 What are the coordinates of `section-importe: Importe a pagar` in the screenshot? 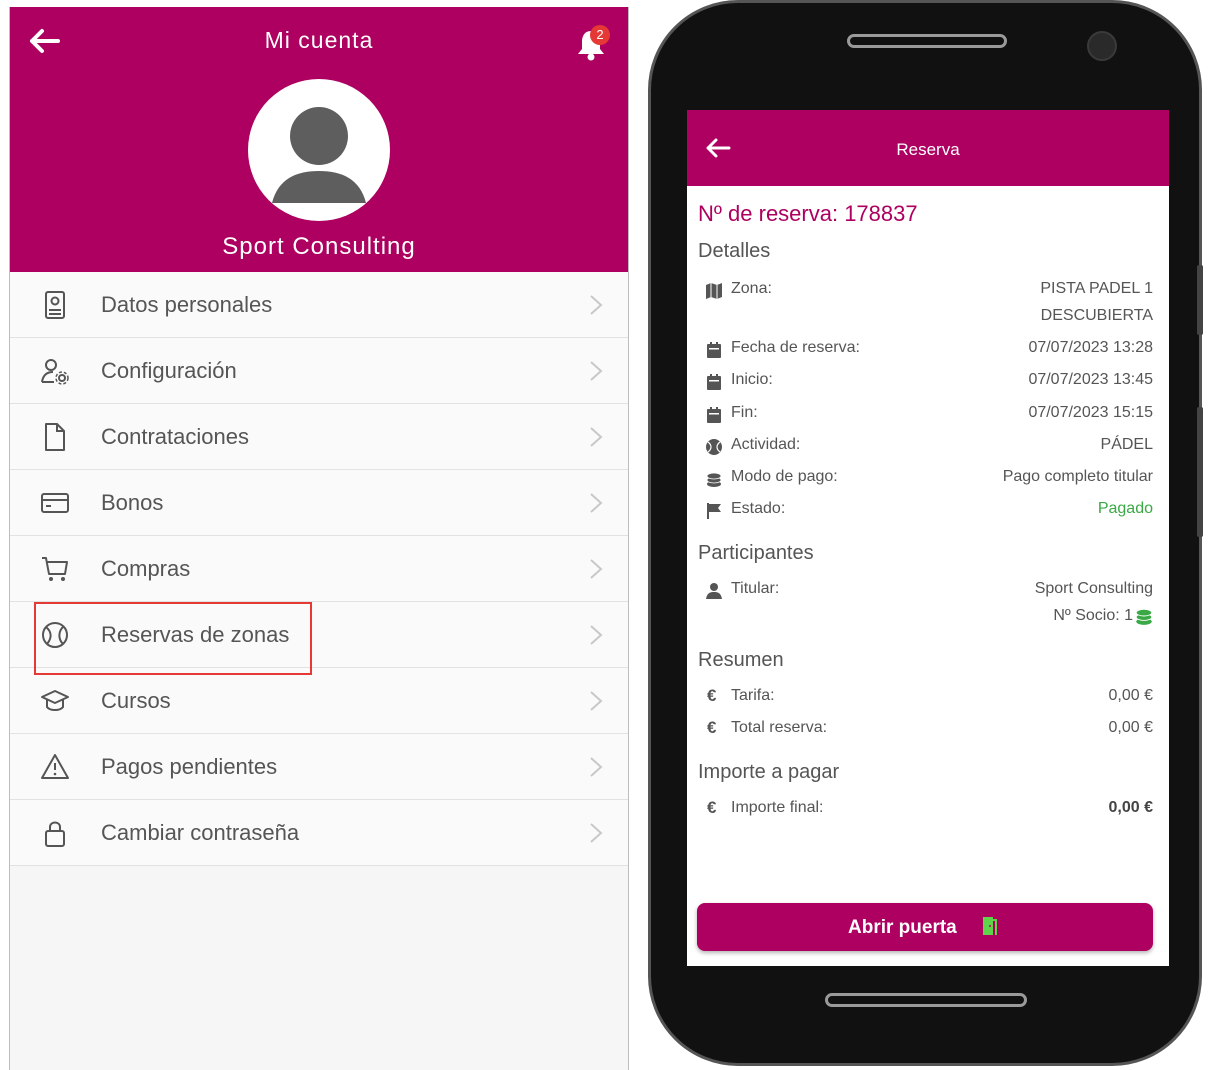 It's located at (769, 772).